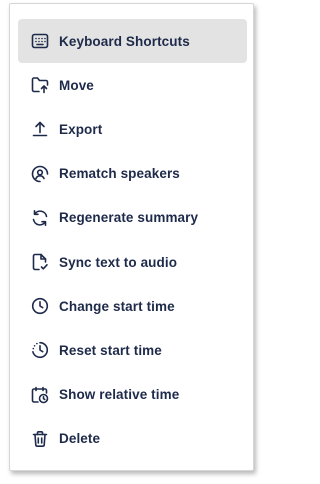 The height and width of the screenshot is (484, 320). Describe the element at coordinates (40, 41) in the screenshot. I see `keyboard-icon` at that location.